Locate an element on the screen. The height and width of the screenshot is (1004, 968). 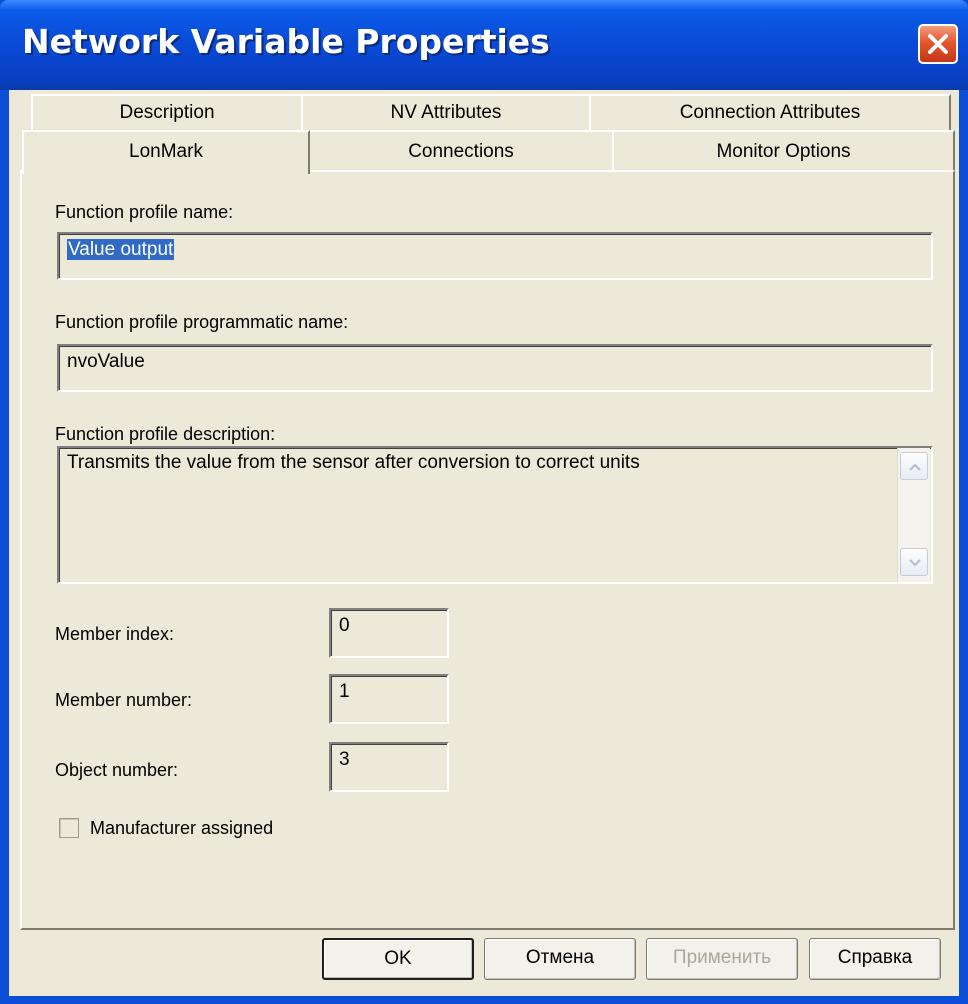
object-number-field: 3 is located at coordinates (389, 767).